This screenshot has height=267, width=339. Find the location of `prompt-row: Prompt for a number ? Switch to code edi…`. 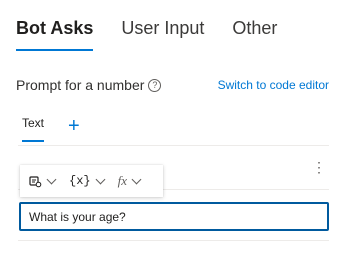

prompt-row: Prompt for a number ? Switch to code edi… is located at coordinates (172, 85).